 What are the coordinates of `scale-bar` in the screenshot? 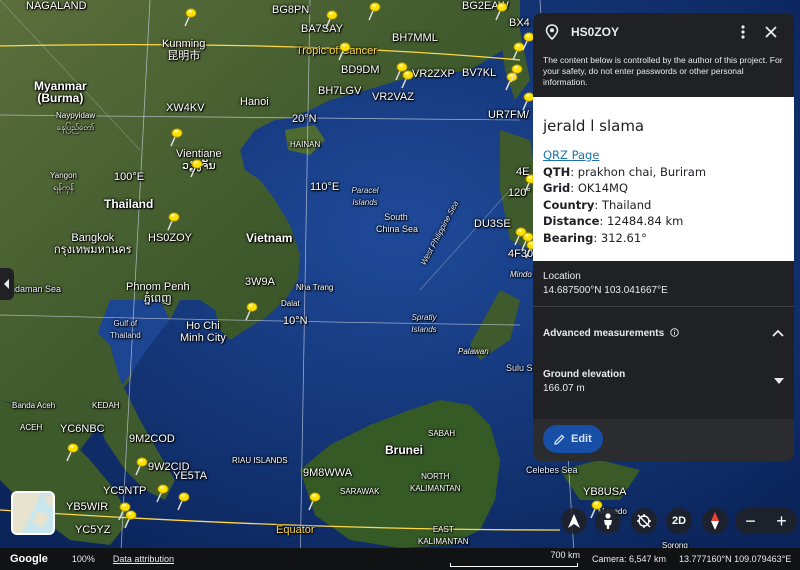 It's located at (514, 565).